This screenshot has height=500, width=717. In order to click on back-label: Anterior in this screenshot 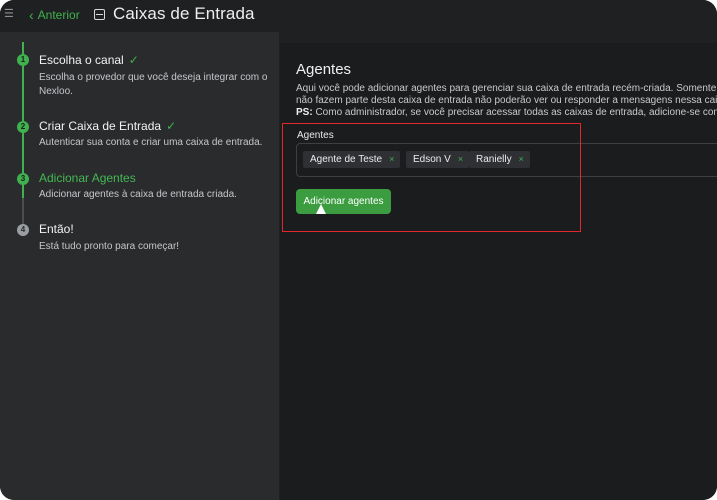, I will do `click(58, 15)`.